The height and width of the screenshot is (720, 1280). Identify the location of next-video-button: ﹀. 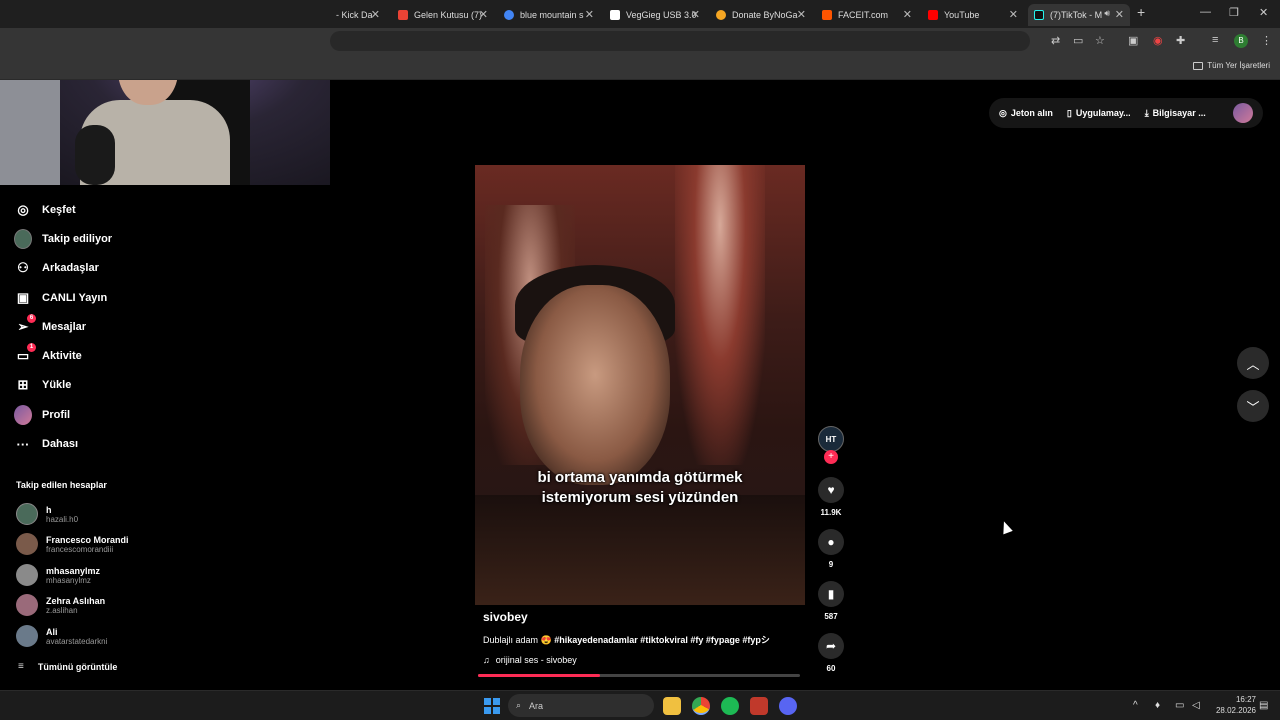
(1253, 406).